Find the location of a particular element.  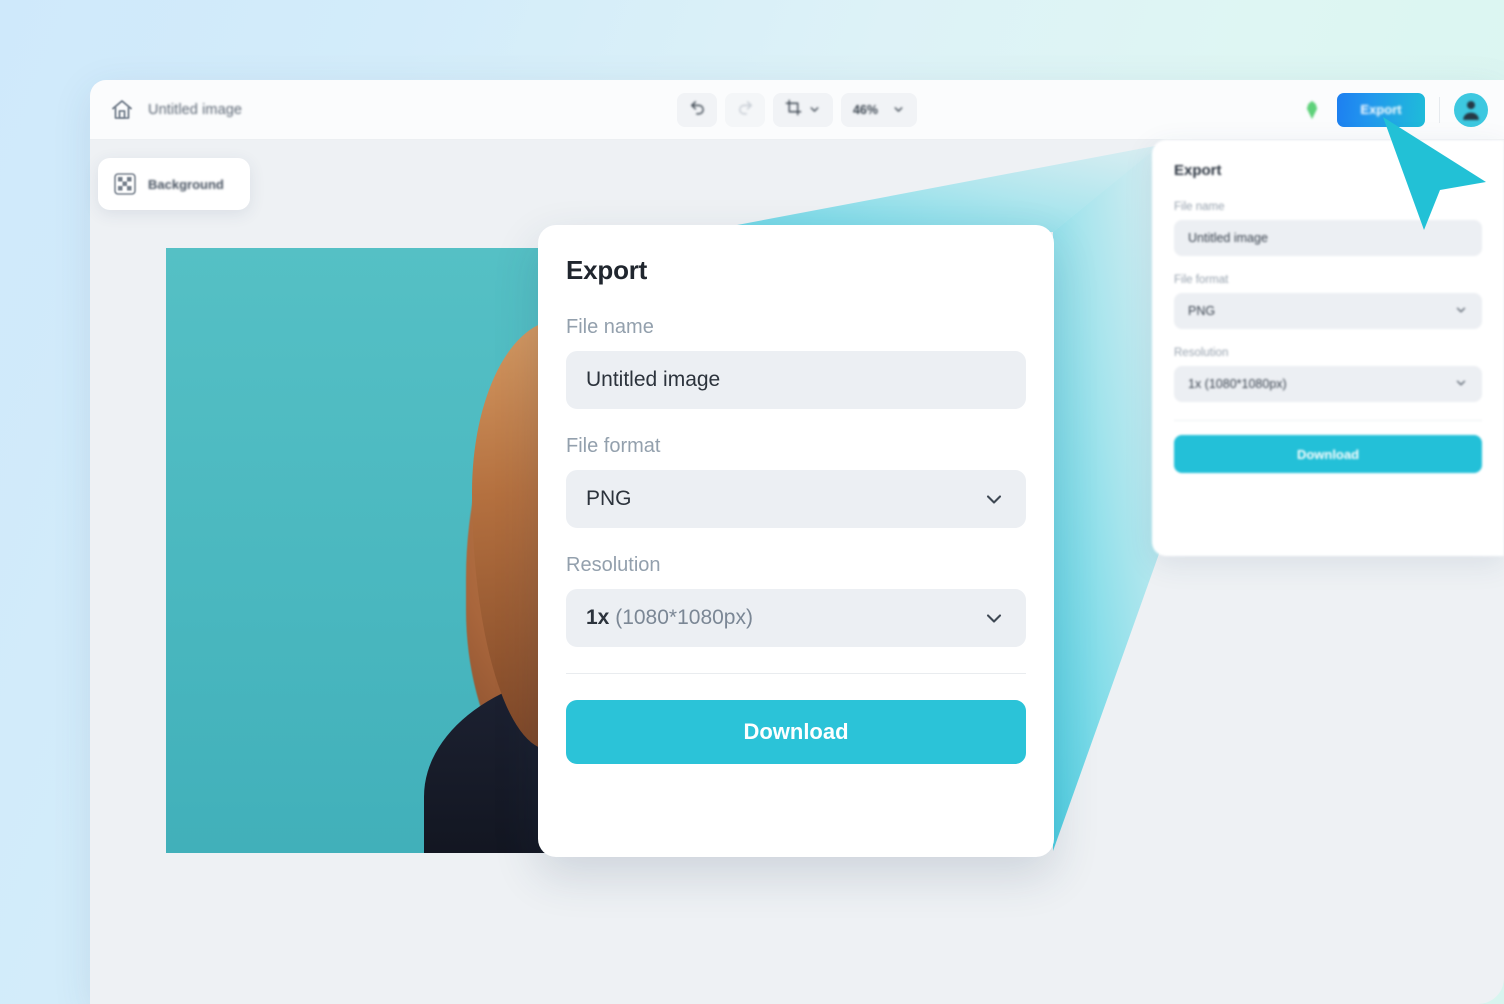

export-panel-resolution-label: Resolution is located at coordinates (1201, 353).